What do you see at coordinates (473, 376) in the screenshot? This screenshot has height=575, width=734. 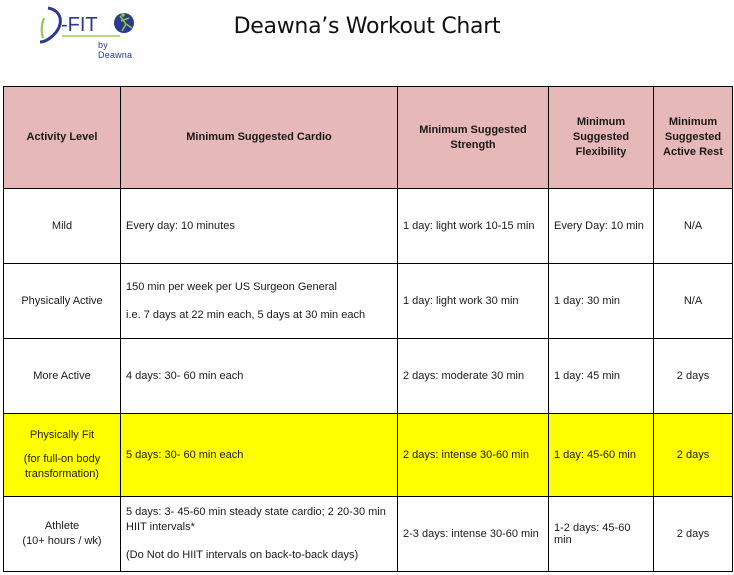 I see `strength-cell: 2 days: moderate 30 min` at bounding box center [473, 376].